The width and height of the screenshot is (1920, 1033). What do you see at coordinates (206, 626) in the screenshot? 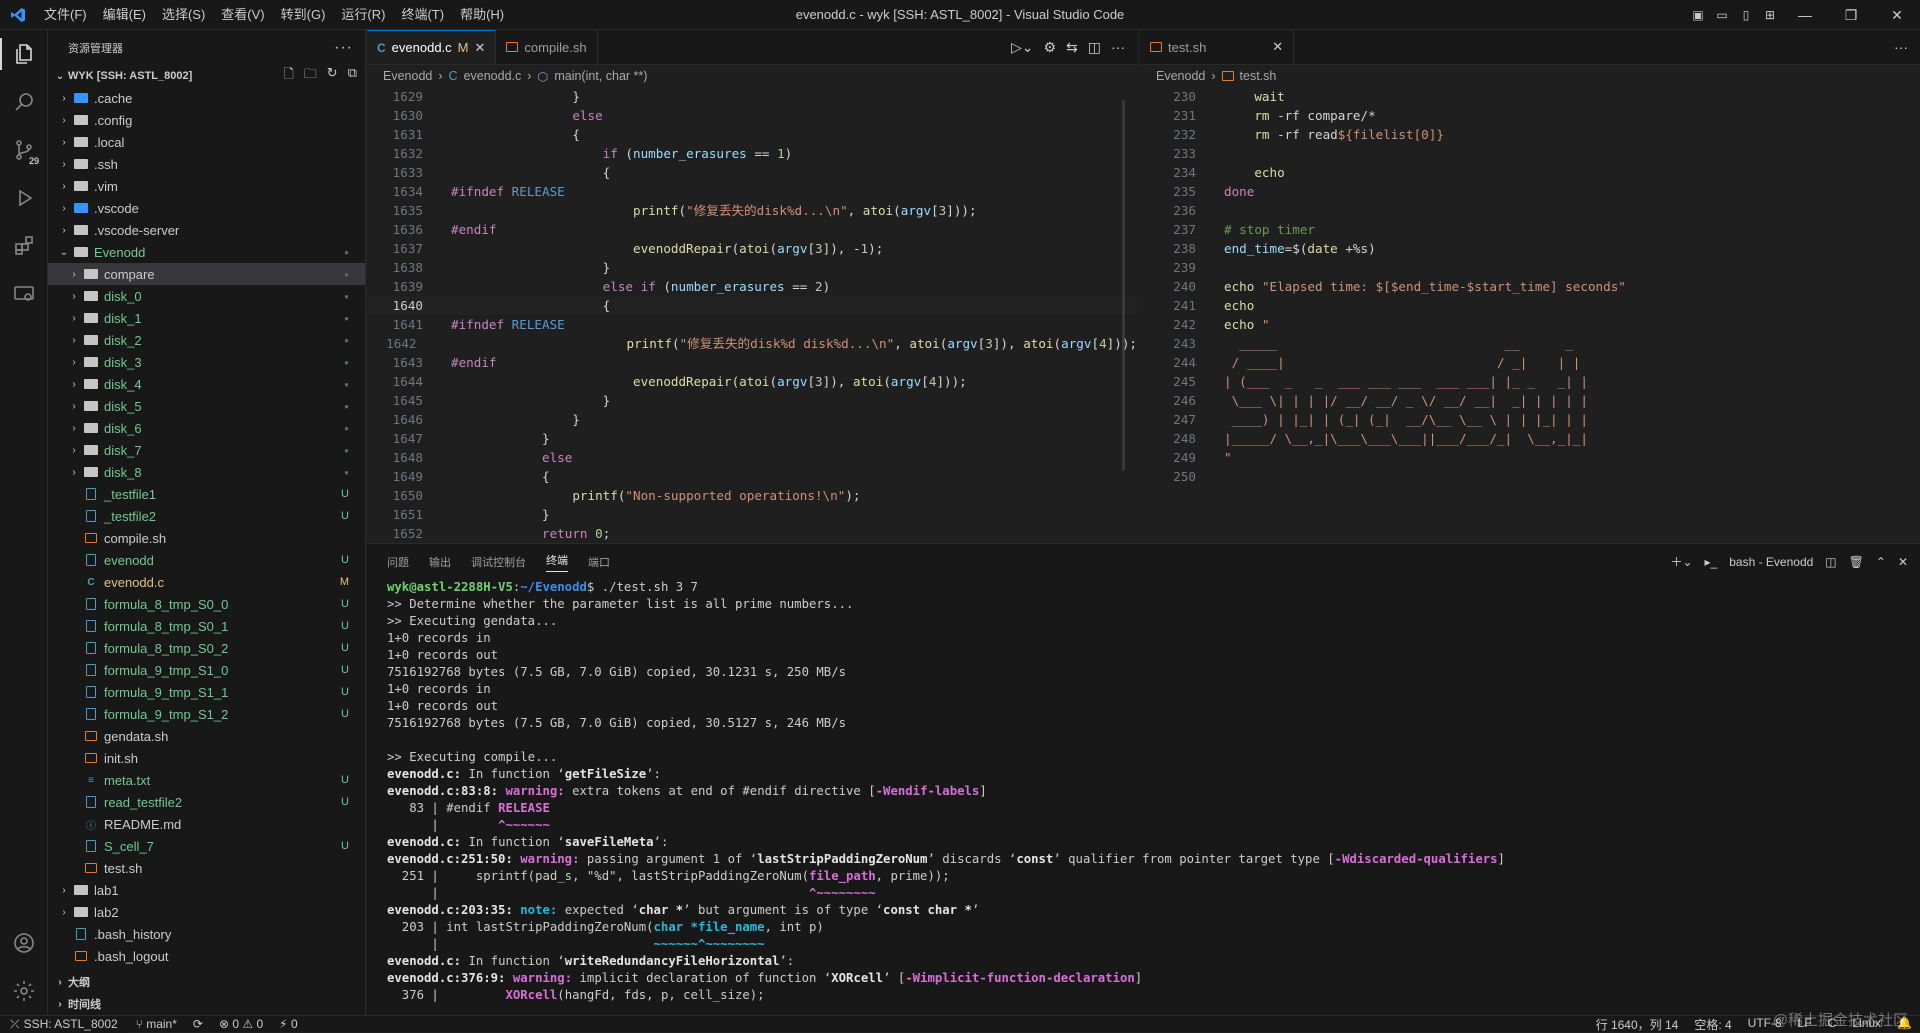
I see `tree-item: formula_8_tmp_S0_1U` at bounding box center [206, 626].